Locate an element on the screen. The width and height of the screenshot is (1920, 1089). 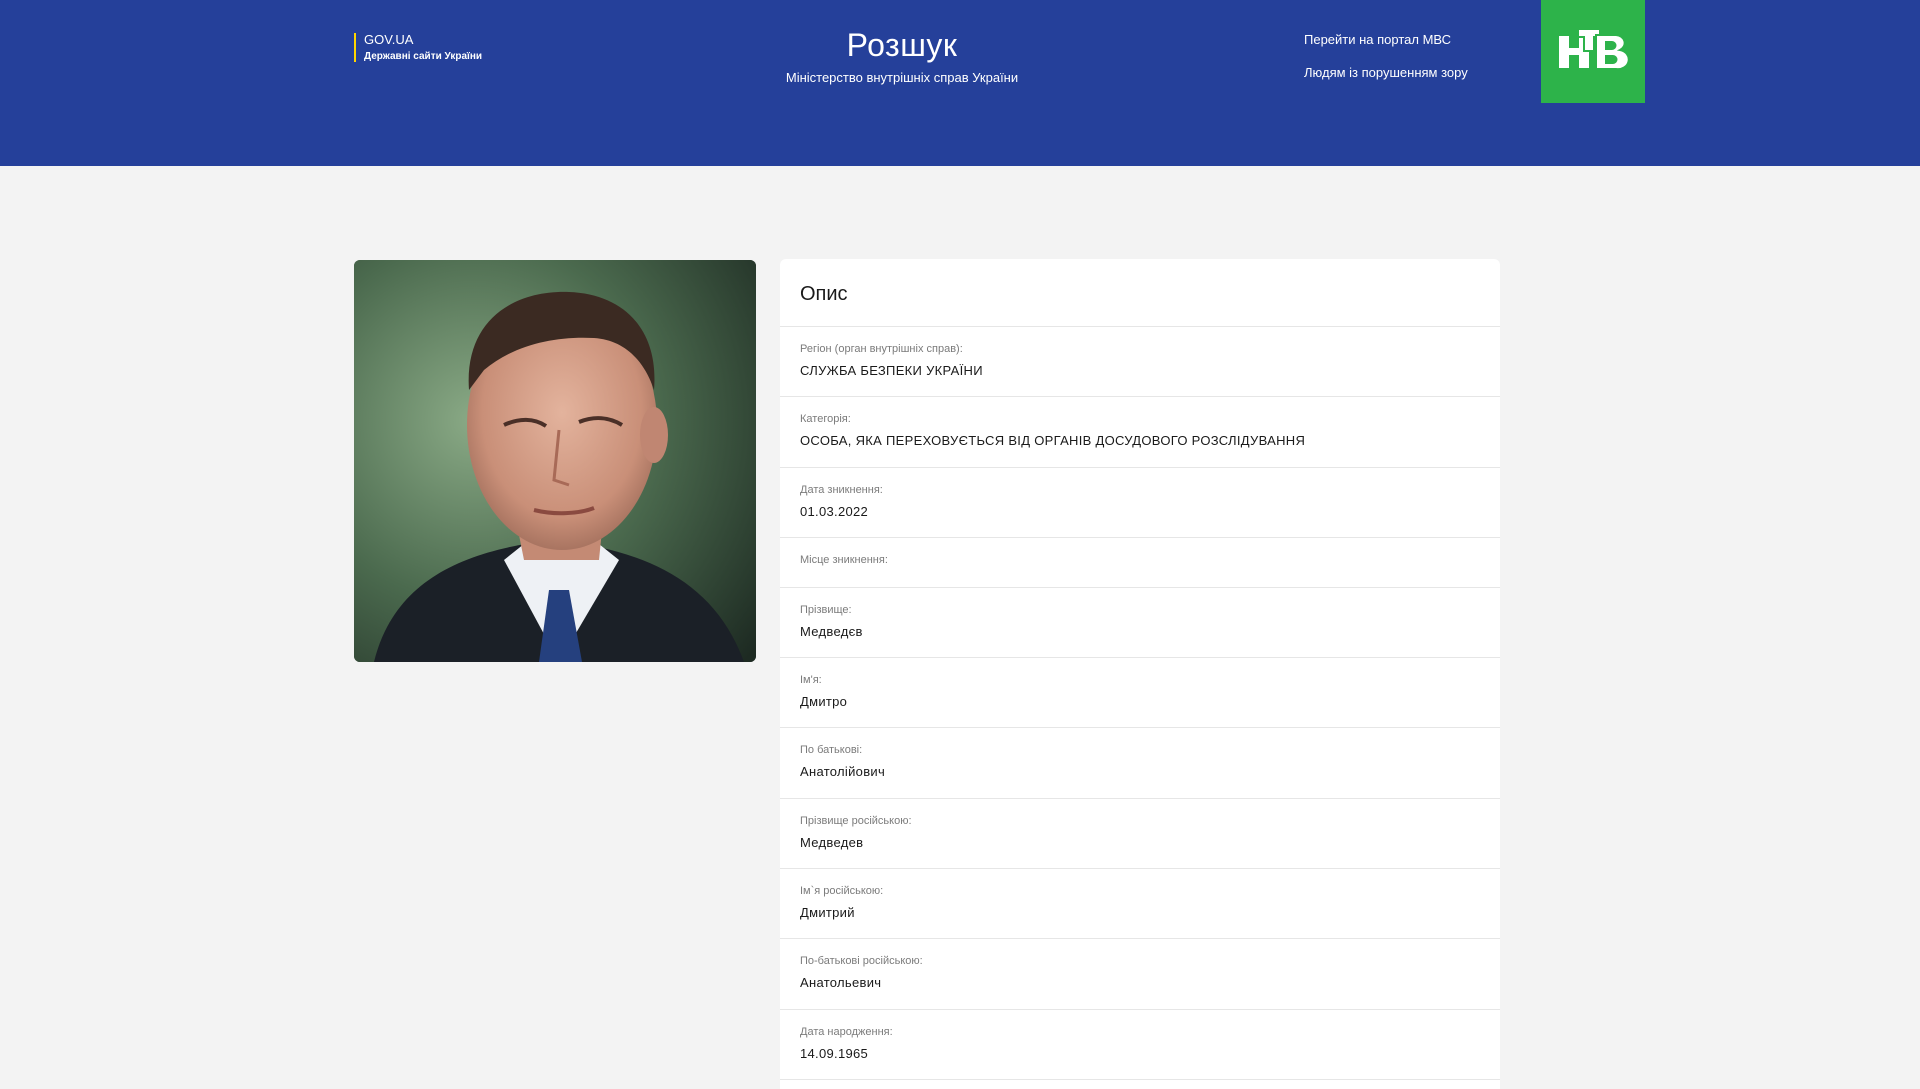
field-missing-place: Місце зникнення: is located at coordinates (1140, 563).